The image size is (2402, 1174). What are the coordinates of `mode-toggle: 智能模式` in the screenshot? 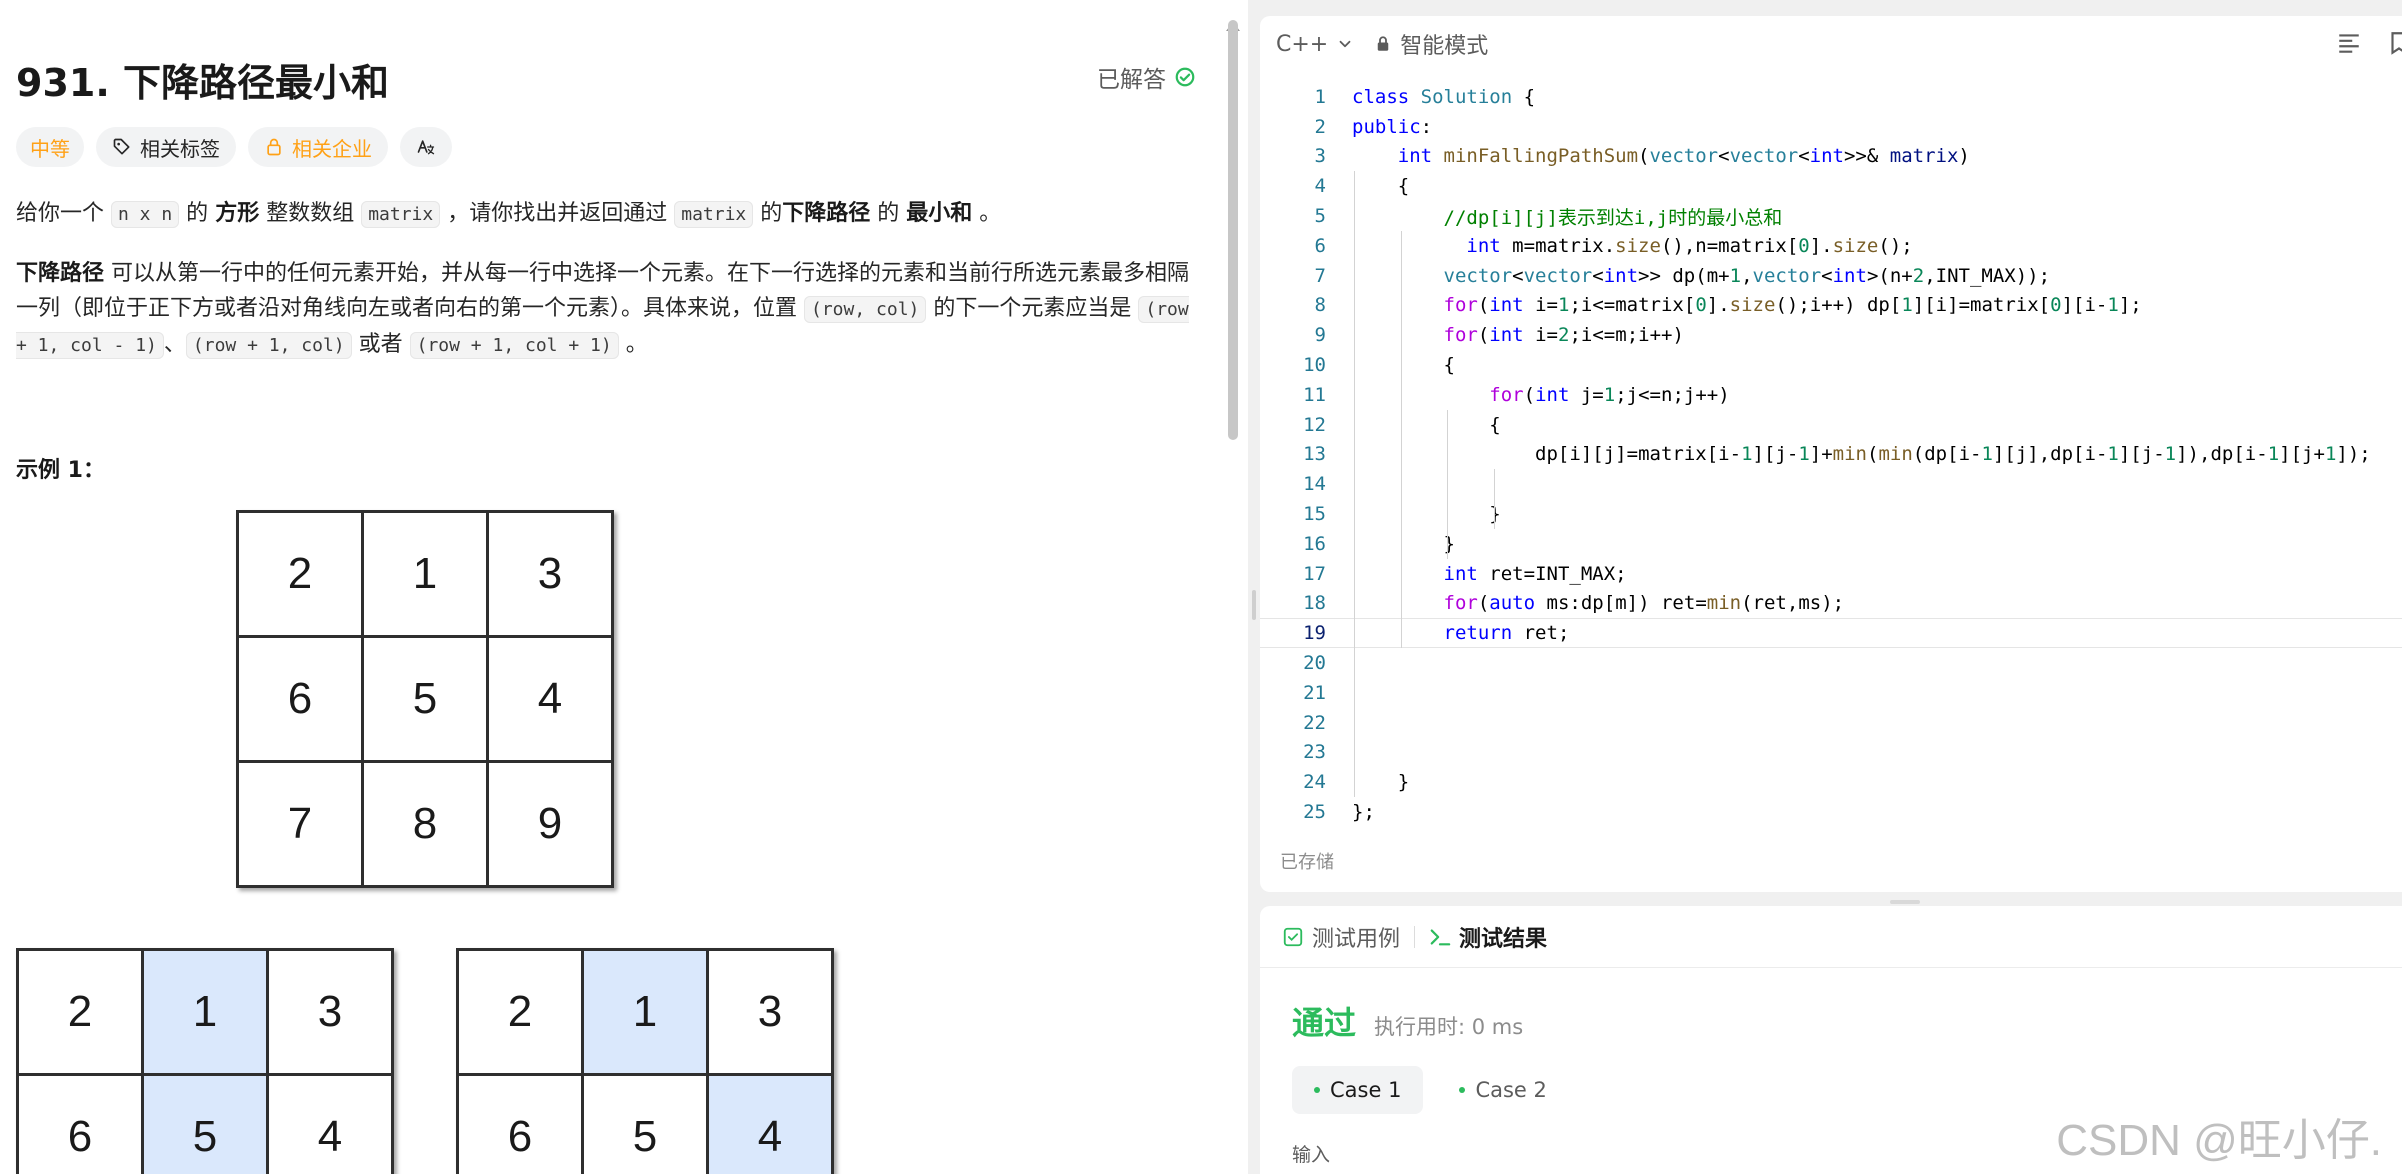 It's located at (1431, 44).